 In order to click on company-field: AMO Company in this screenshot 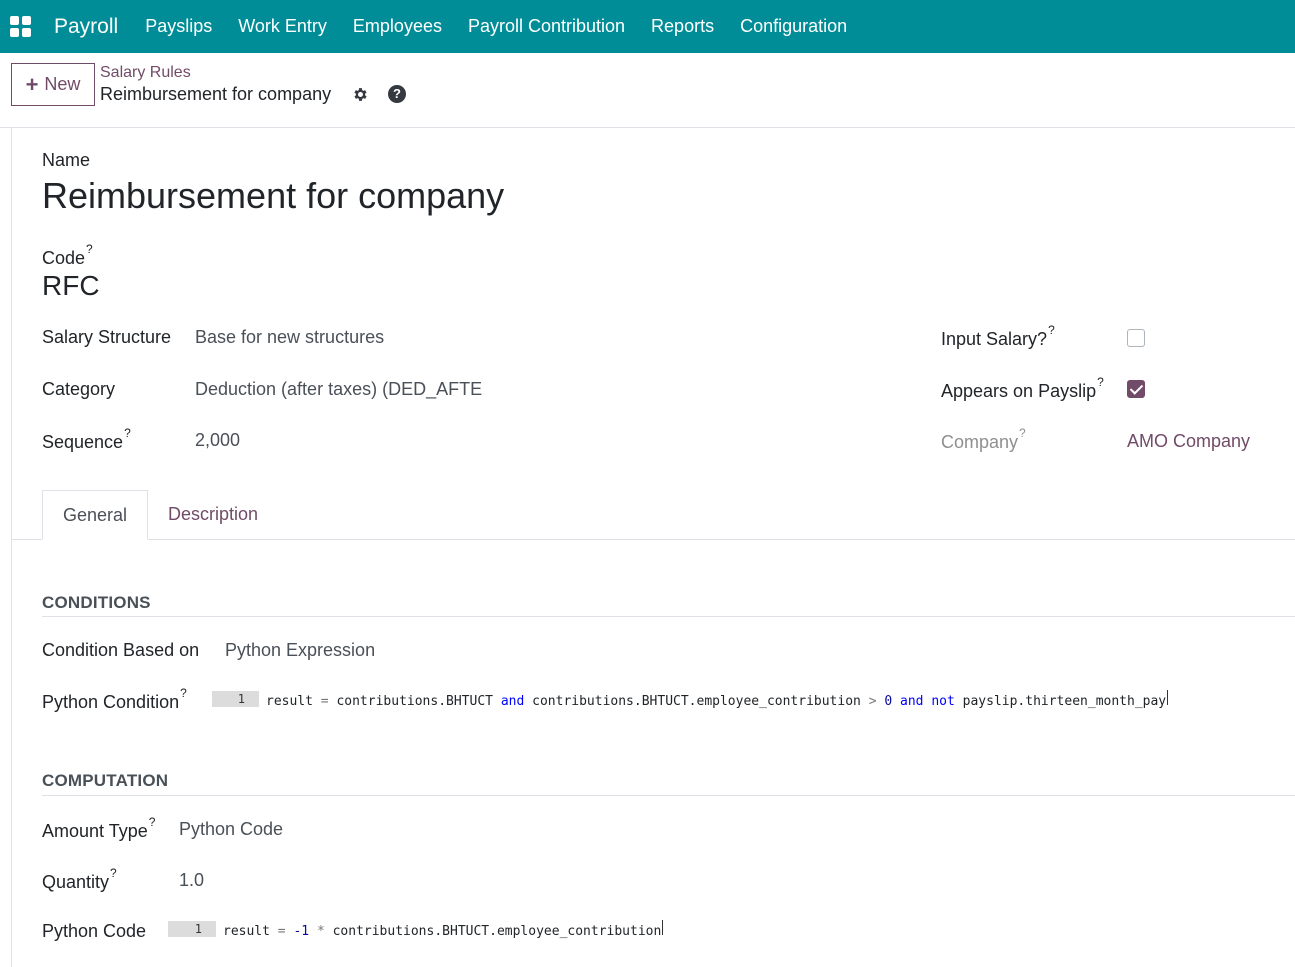, I will do `click(1188, 441)`.